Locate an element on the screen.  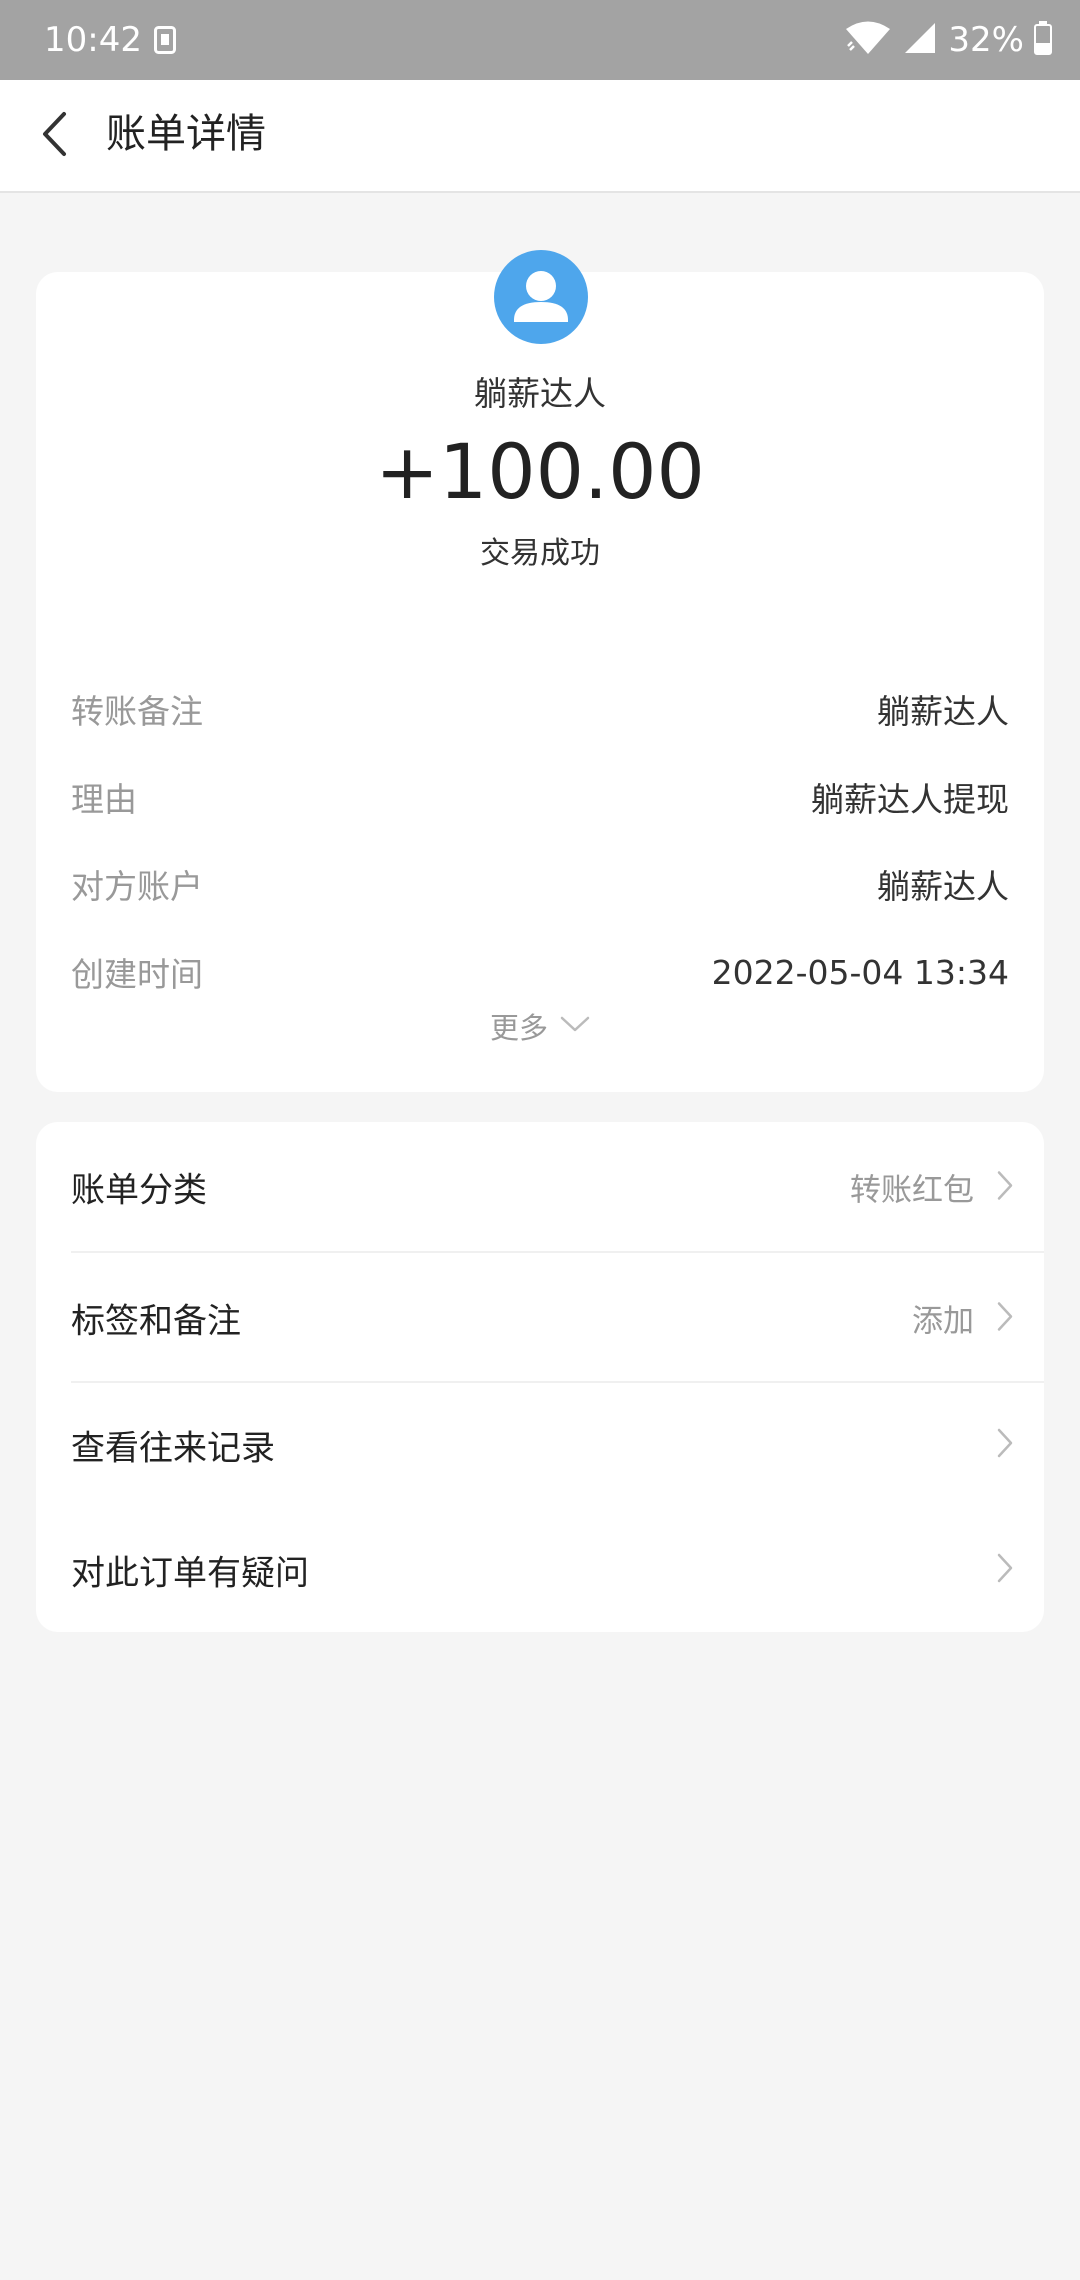
status-bar: 10:42 32% is located at coordinates (540, 40).